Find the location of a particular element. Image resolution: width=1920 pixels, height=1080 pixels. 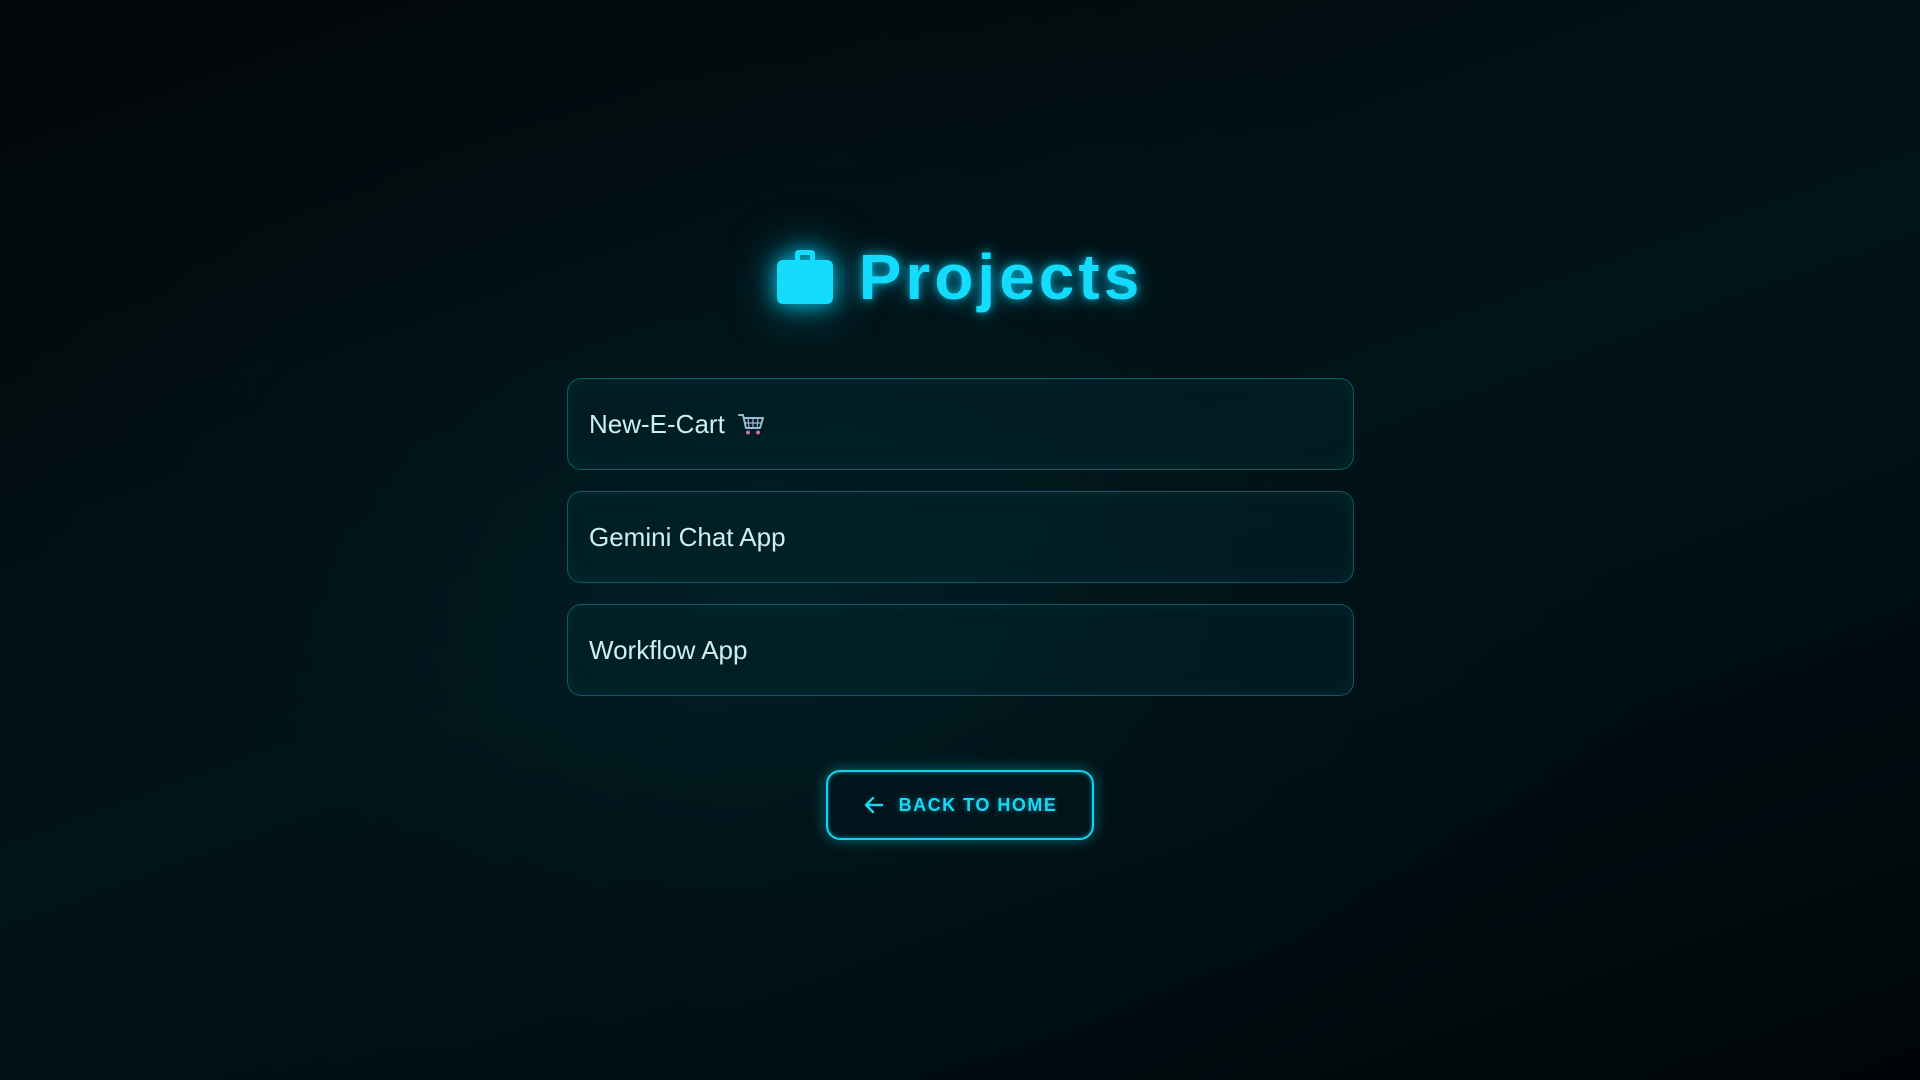

project-name: New-E-Cart is located at coordinates (657, 423).